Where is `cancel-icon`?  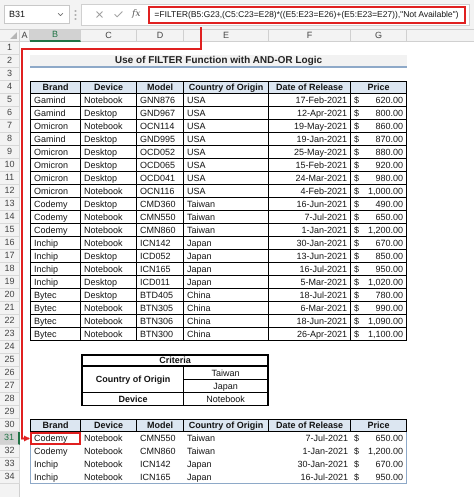
cancel-icon is located at coordinates (99, 14).